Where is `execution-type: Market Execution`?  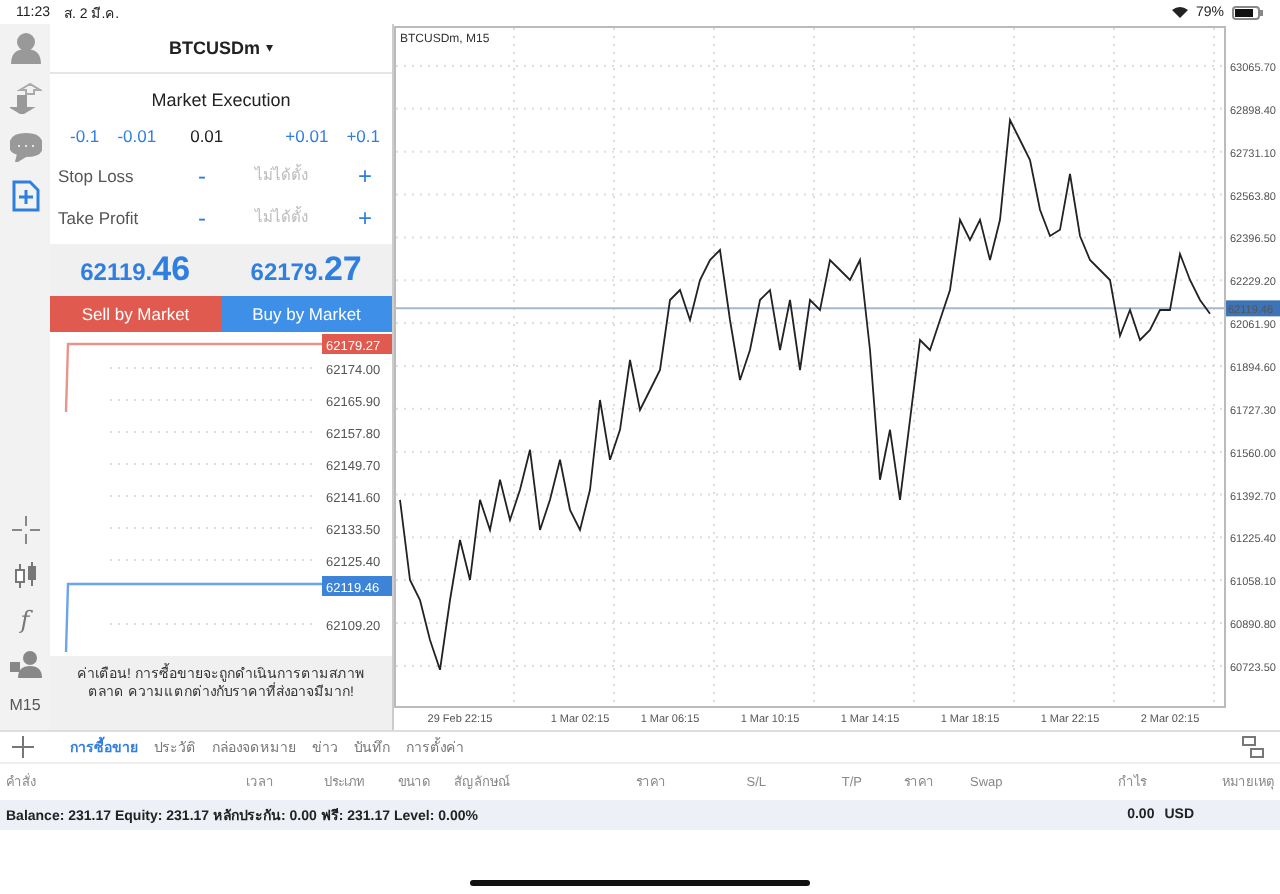
execution-type: Market Execution is located at coordinates (221, 100).